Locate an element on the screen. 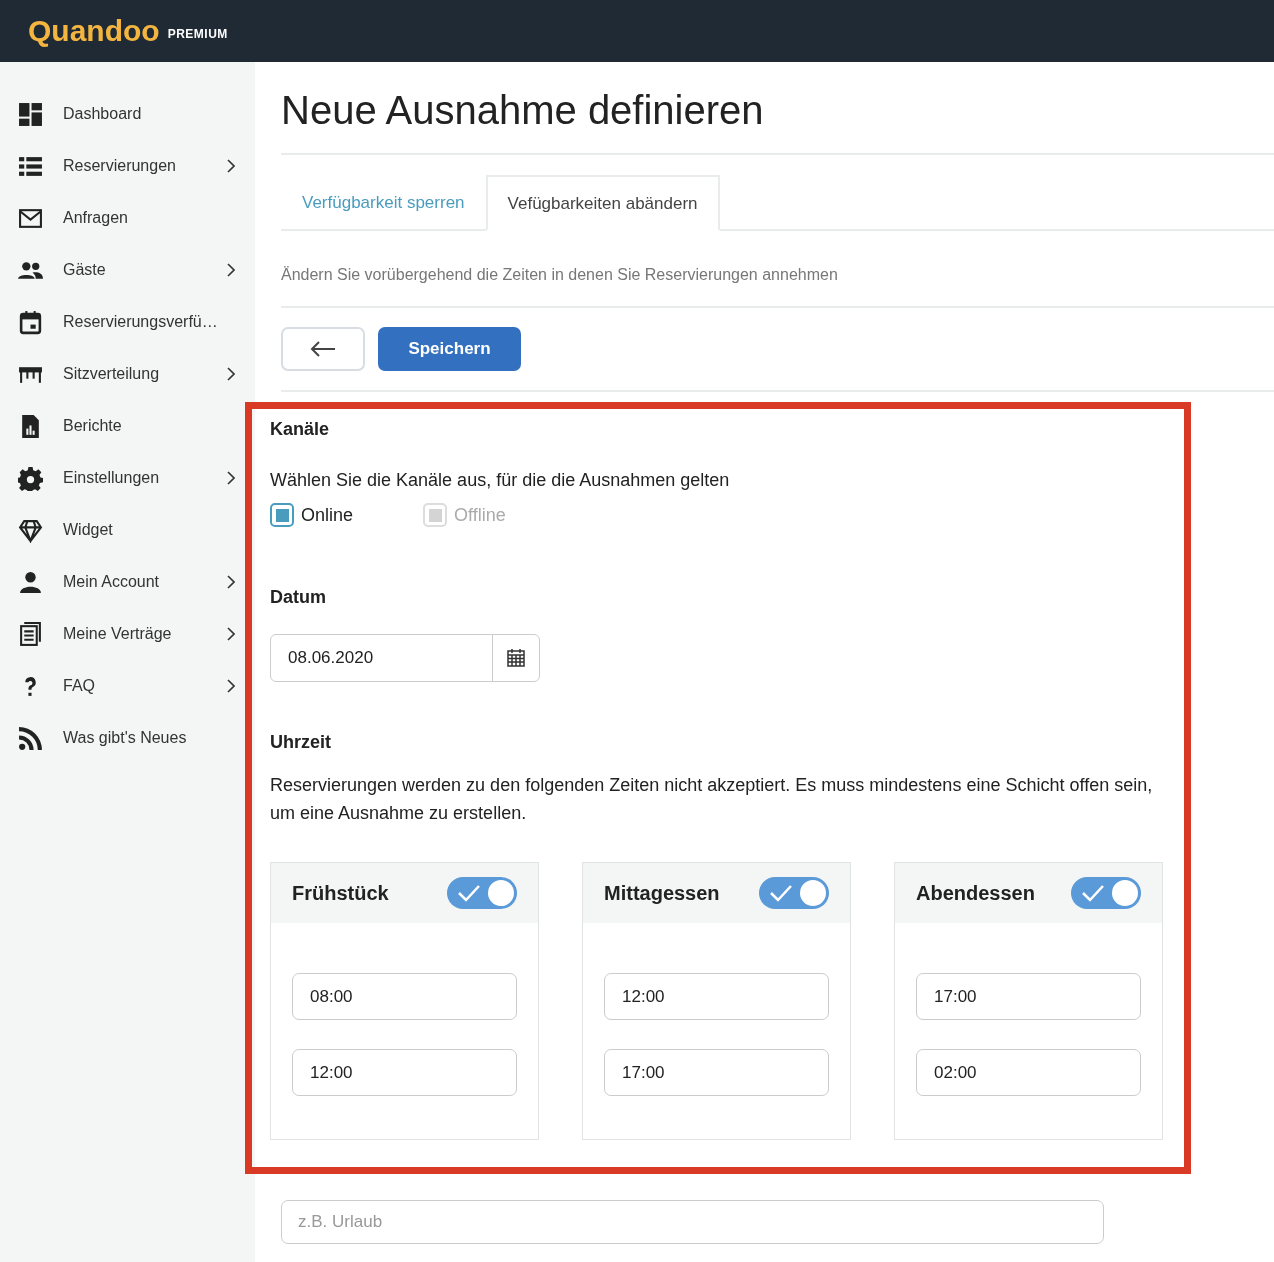  sidebar-item: Was gibt's Neues is located at coordinates (127, 738).